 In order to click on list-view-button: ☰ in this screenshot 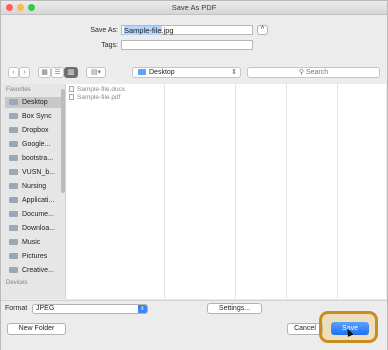, I will do `click(57, 72)`.